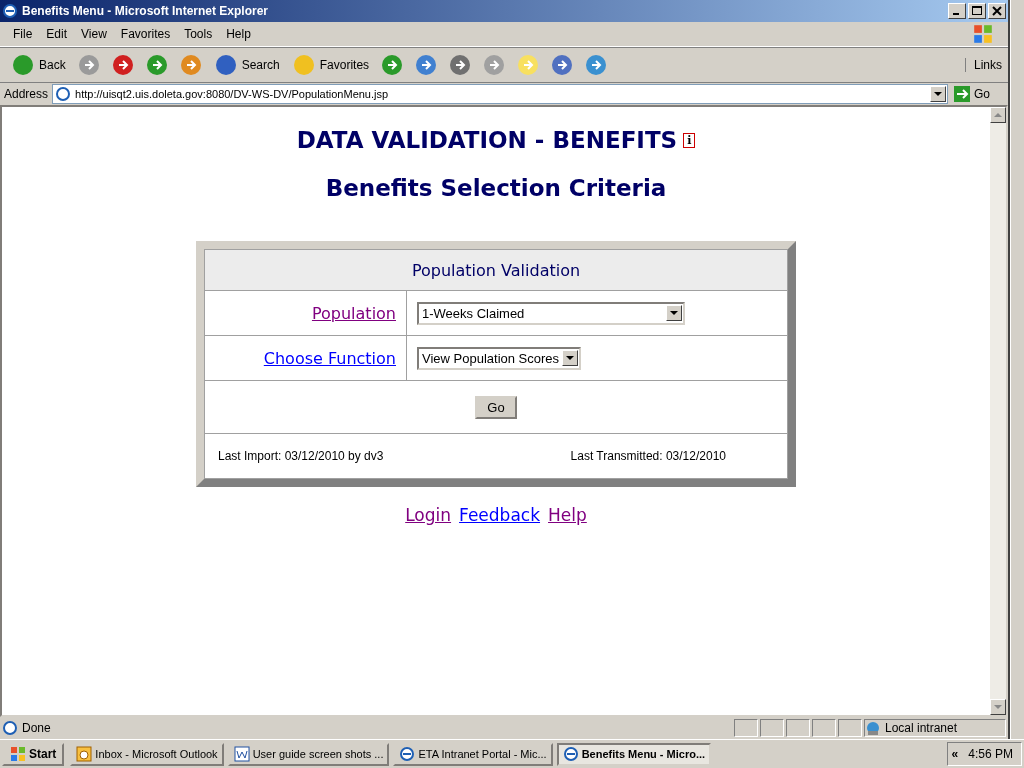 This screenshot has height=768, width=1024. What do you see at coordinates (648, 456) in the screenshot?
I see `last-transmitted-text: Last Transmitted: 03/12/2010` at bounding box center [648, 456].